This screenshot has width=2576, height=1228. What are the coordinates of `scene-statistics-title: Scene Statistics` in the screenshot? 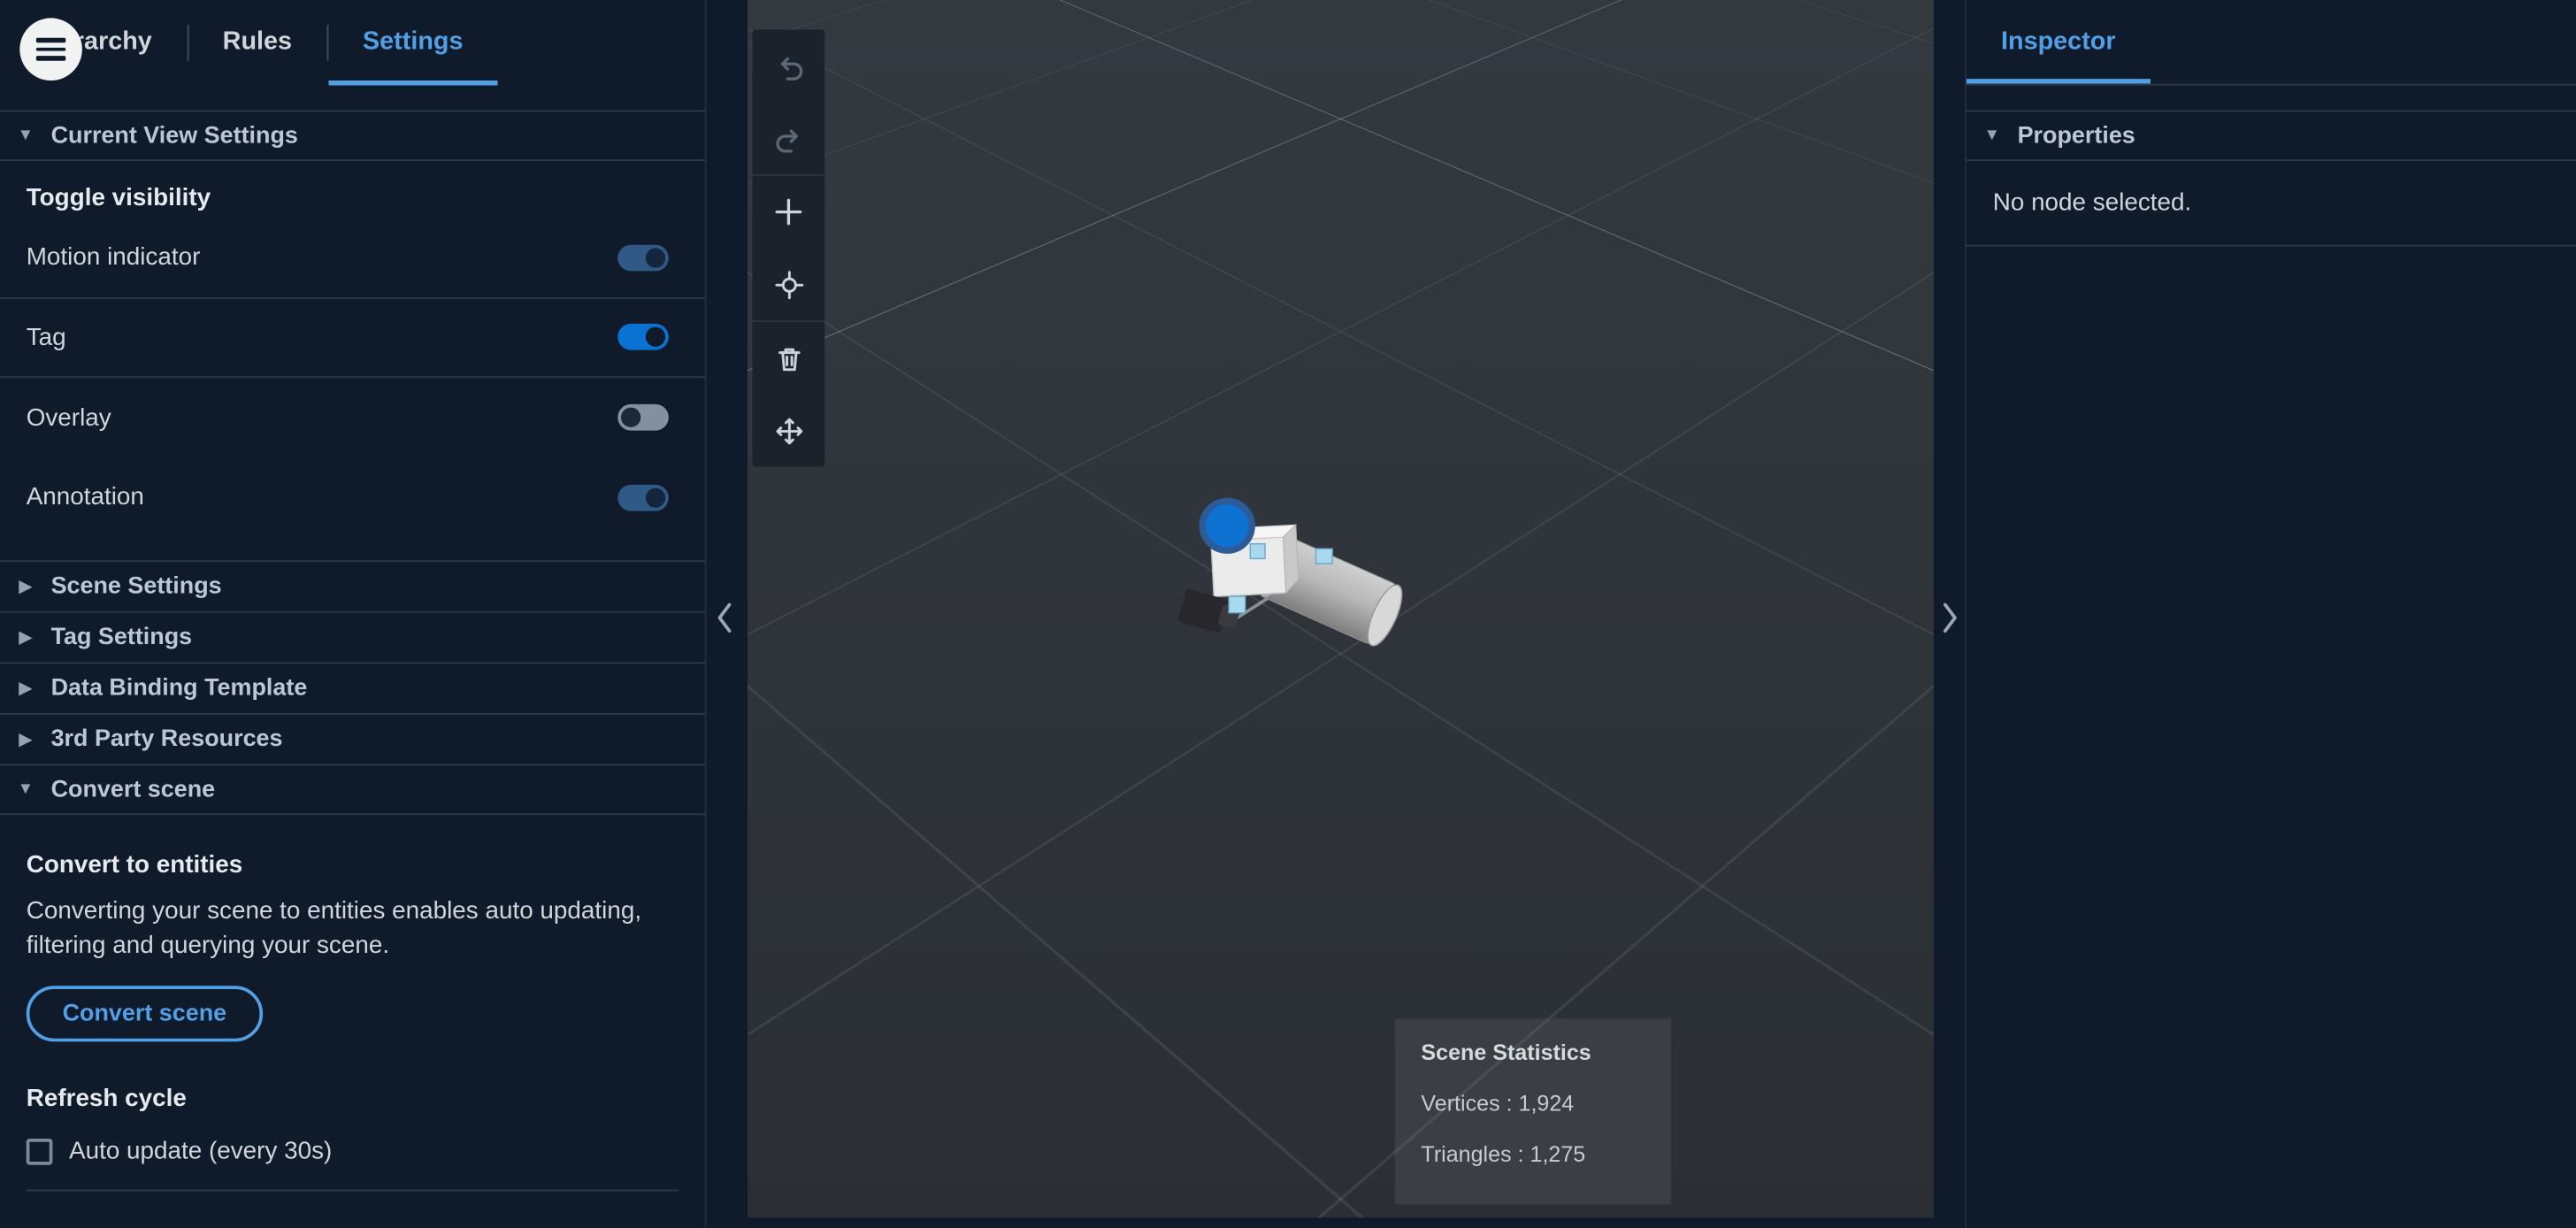 It's located at (1506, 1052).